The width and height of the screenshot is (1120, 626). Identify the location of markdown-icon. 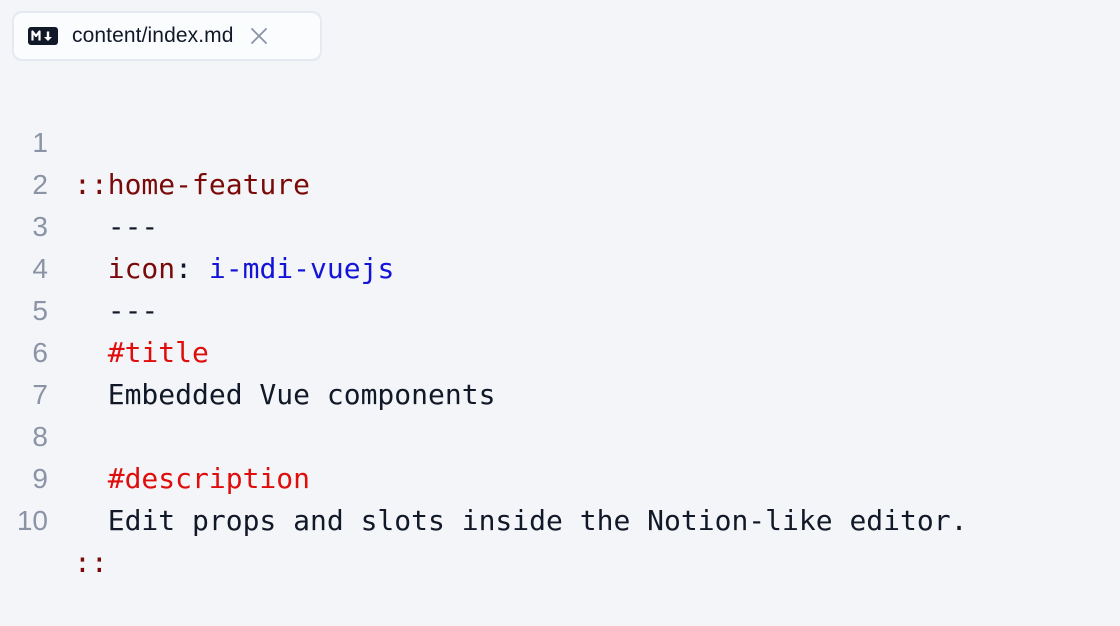
(43, 36).